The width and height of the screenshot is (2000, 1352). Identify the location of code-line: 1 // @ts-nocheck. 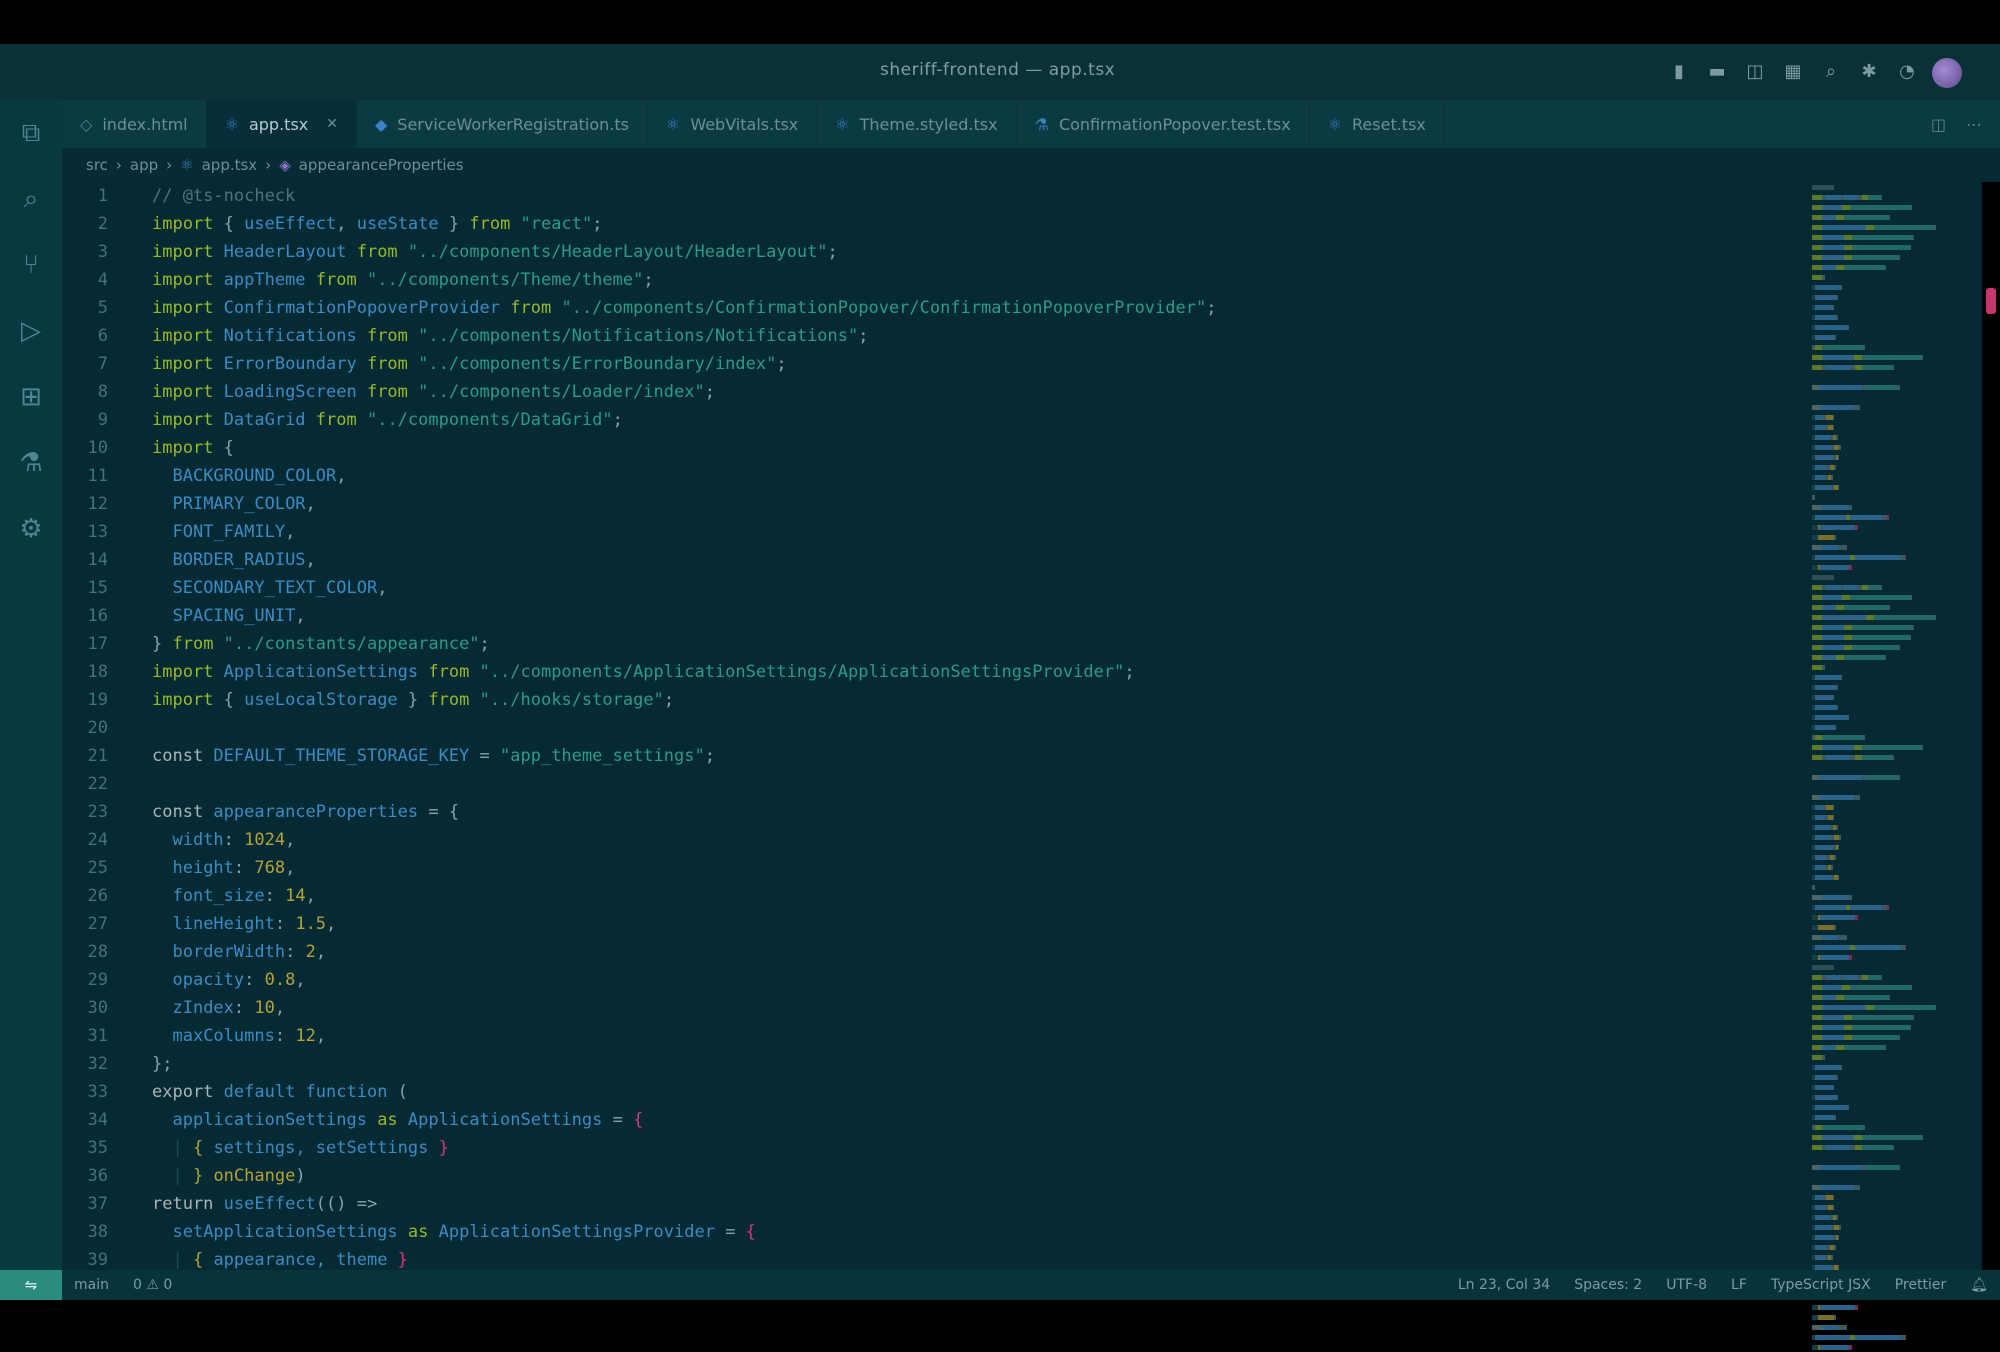
(932, 196).